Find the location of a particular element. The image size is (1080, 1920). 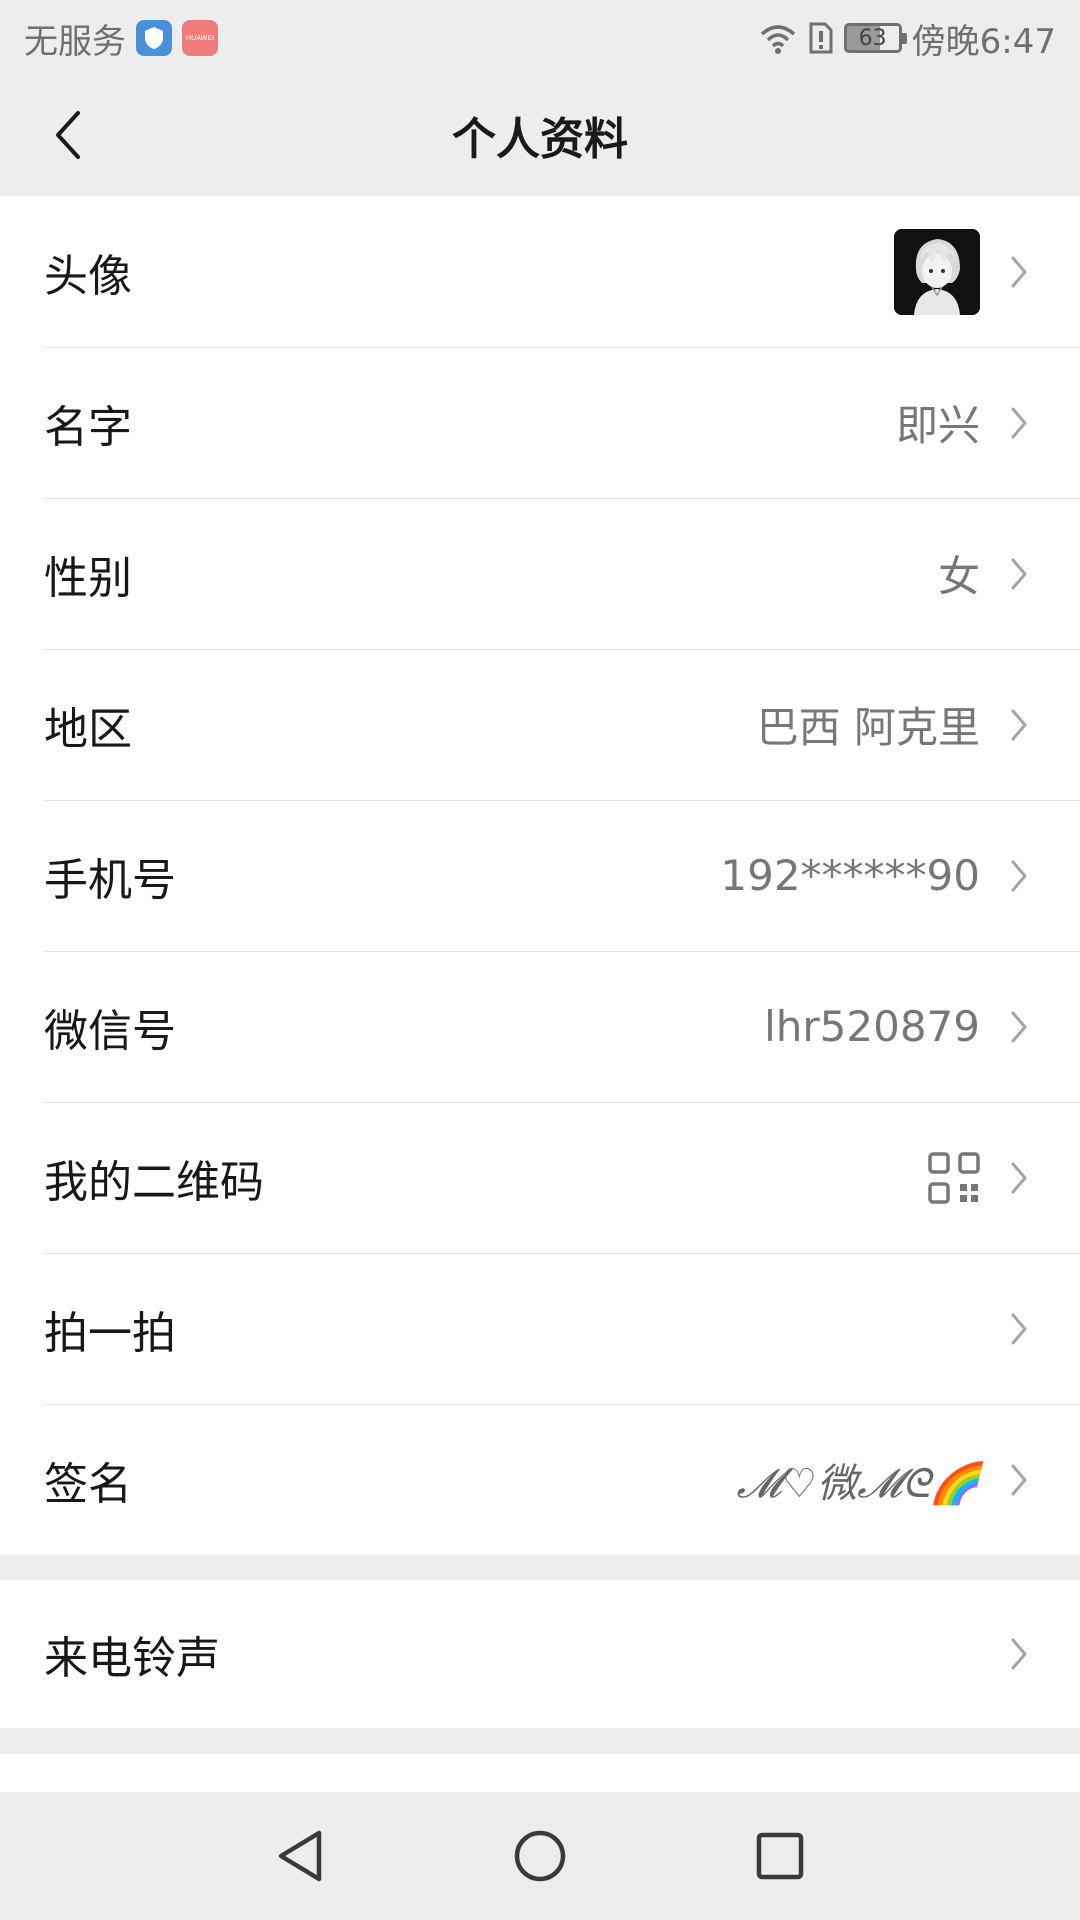

row-ringtone: 来电铃声 is located at coordinates (540, 1654).